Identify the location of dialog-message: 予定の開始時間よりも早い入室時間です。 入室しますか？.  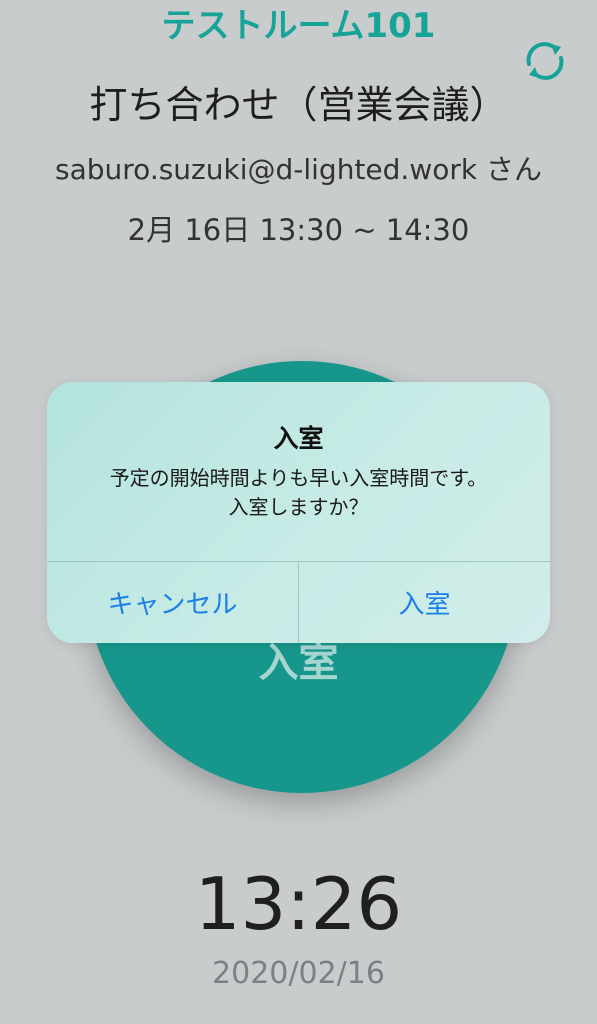
(298, 493).